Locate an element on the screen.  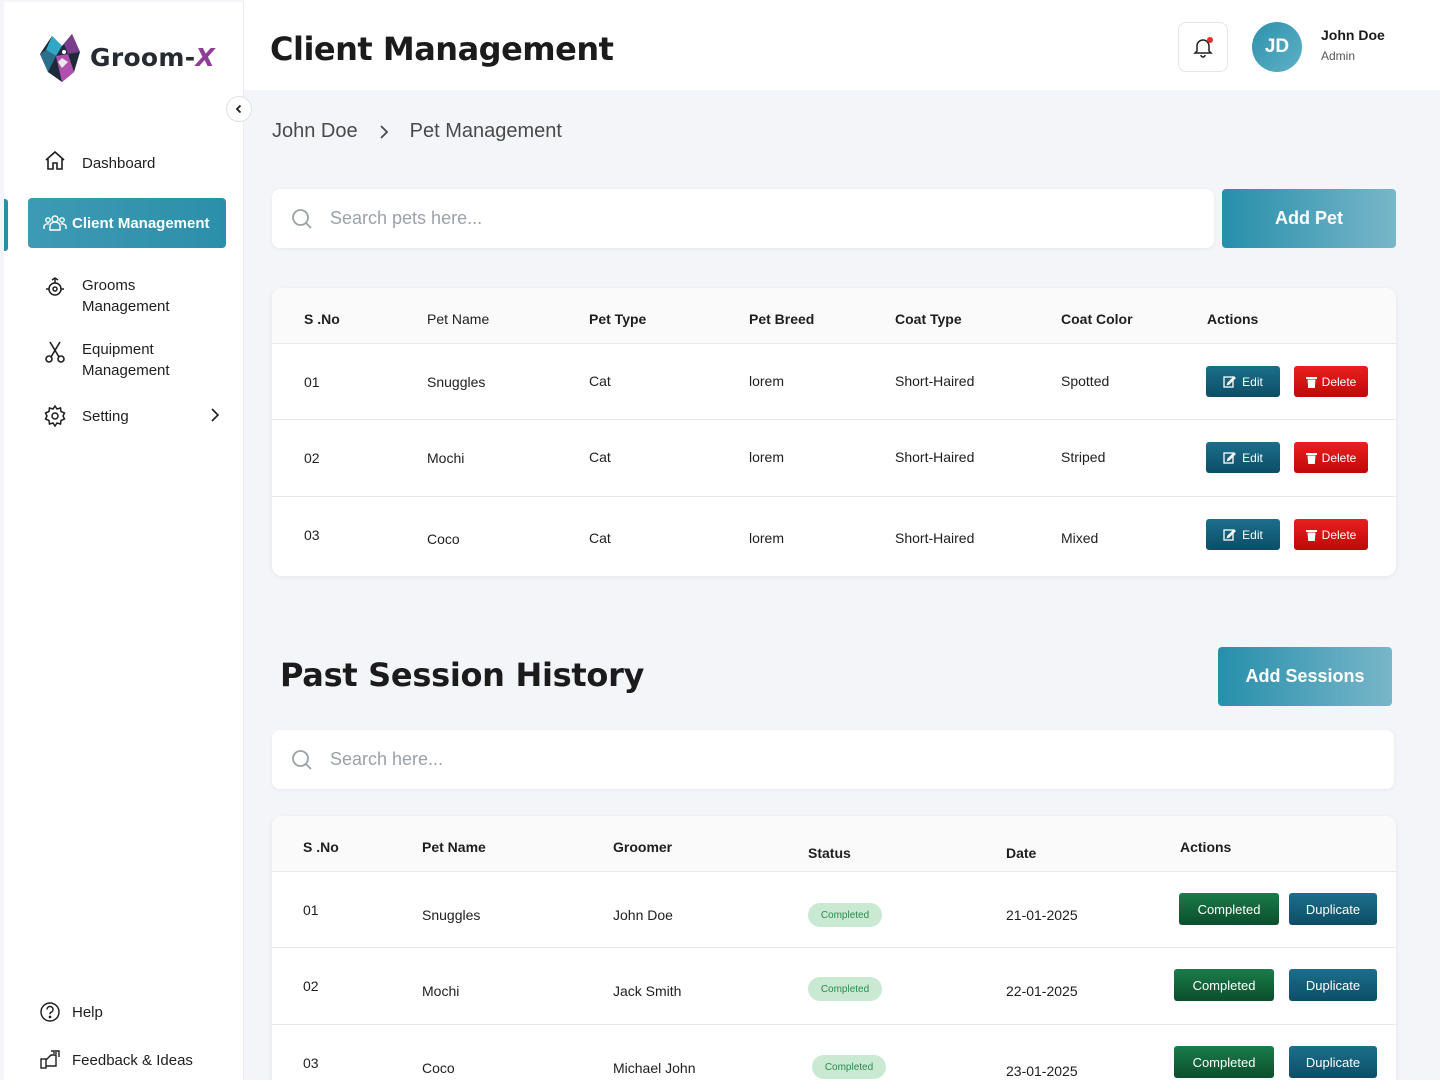
session-search-input is located at coordinates (772, 759).